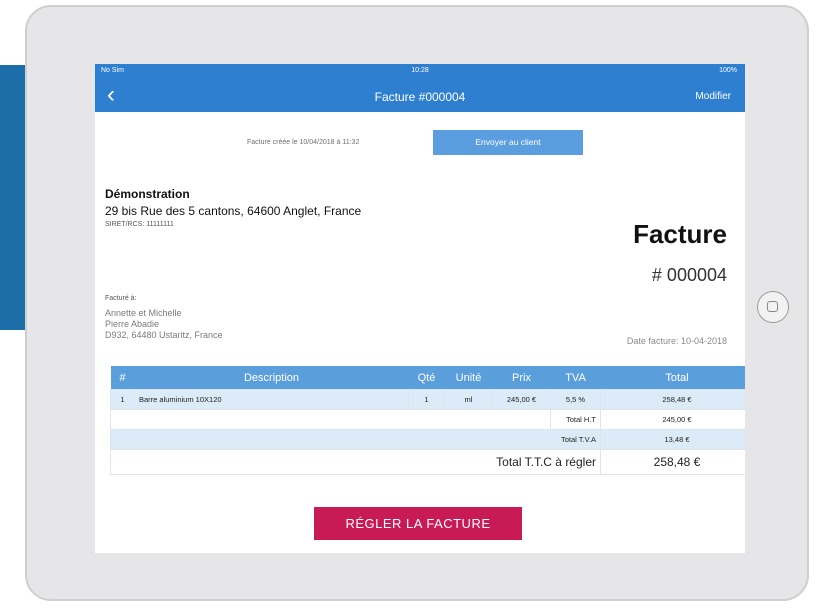 Image resolution: width=821 pixels, height=610 pixels. I want to click on header-price: Prix, so click(521, 378).